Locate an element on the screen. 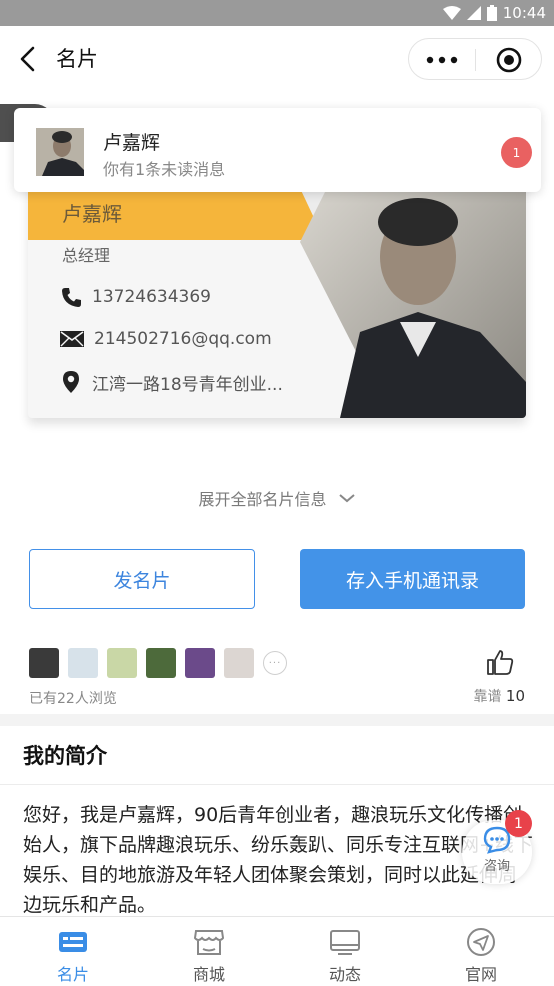 The image size is (554, 986). mini-program-capsule is located at coordinates (475, 59).